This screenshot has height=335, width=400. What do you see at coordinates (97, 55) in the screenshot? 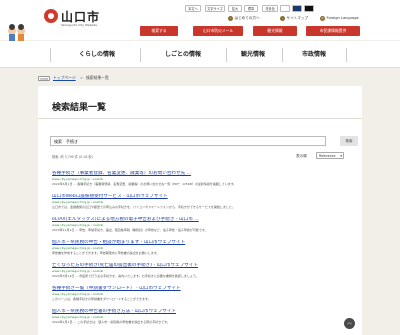
I see `nav-life-info: くらしの情報` at bounding box center [97, 55].